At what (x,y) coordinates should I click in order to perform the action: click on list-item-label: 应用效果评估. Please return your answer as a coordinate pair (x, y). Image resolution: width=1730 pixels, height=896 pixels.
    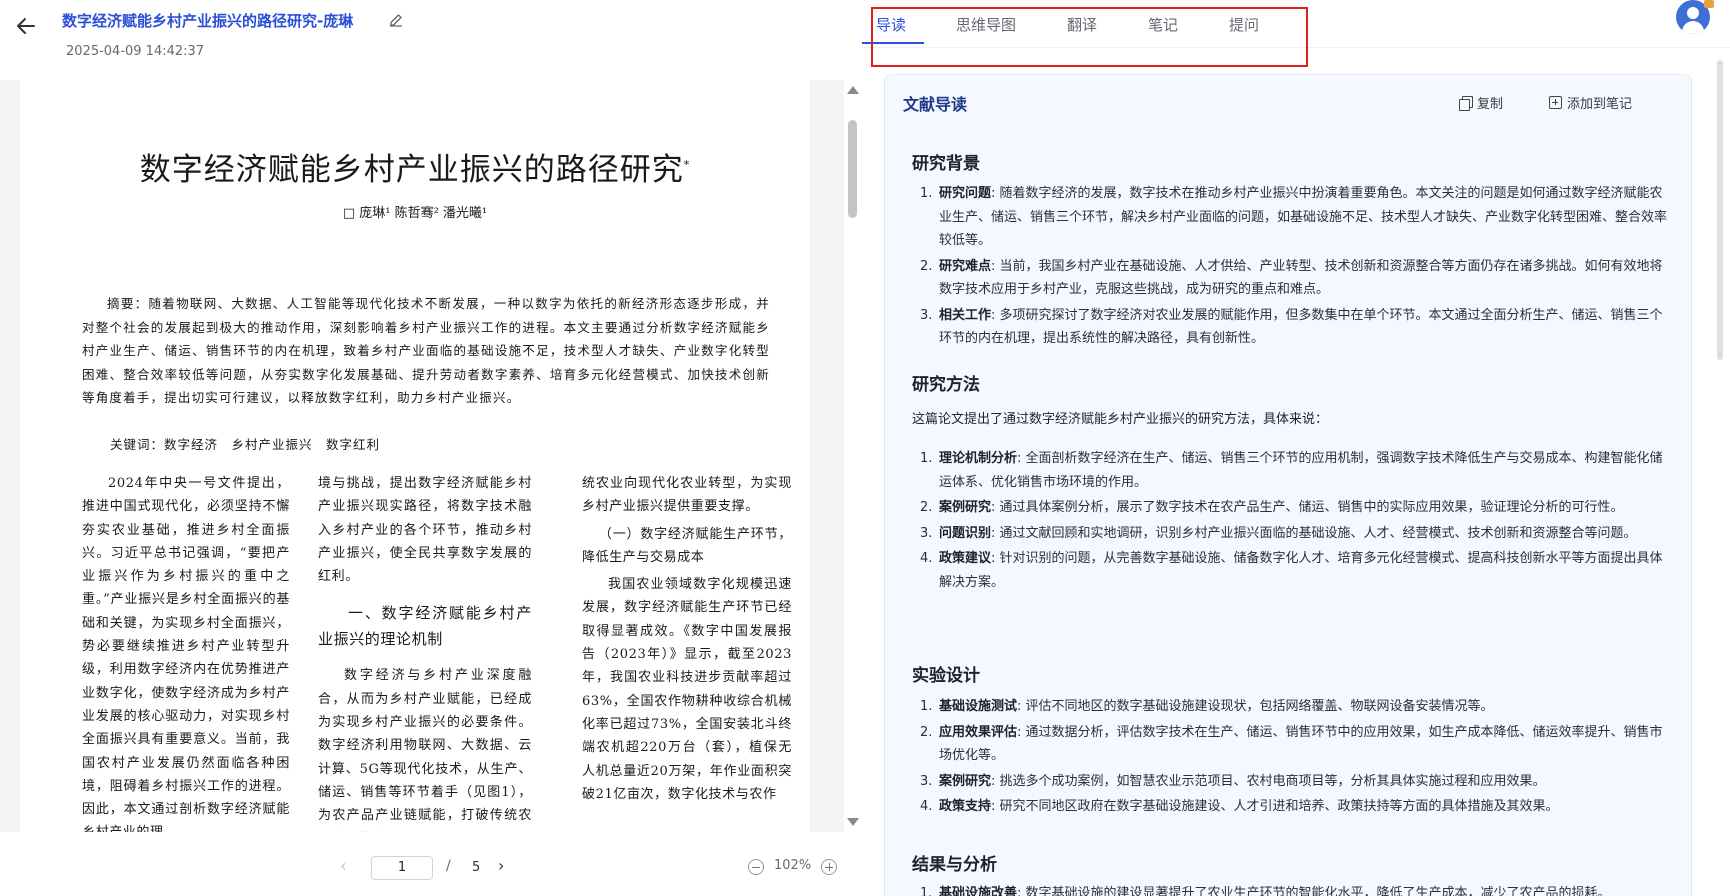
    Looking at the image, I should click on (978, 732).